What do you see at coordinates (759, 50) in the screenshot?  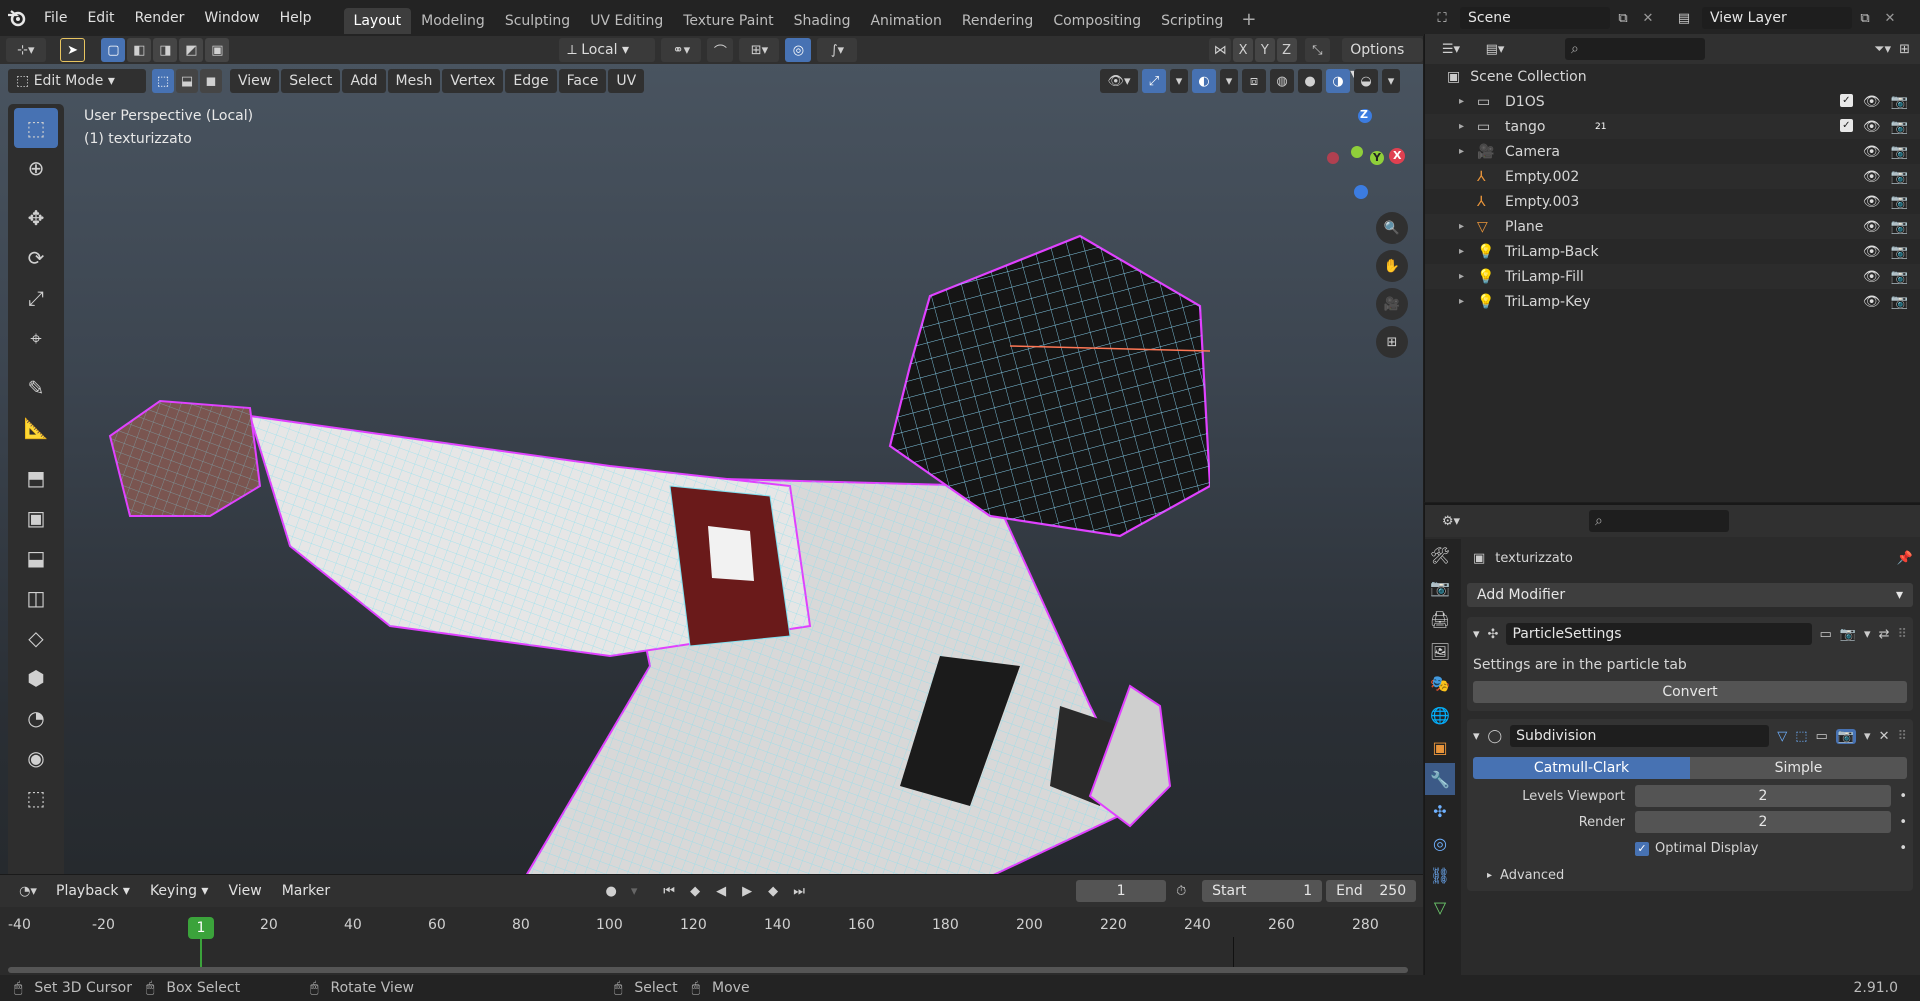 I see `snap-increment-icon: ⊞▾` at bounding box center [759, 50].